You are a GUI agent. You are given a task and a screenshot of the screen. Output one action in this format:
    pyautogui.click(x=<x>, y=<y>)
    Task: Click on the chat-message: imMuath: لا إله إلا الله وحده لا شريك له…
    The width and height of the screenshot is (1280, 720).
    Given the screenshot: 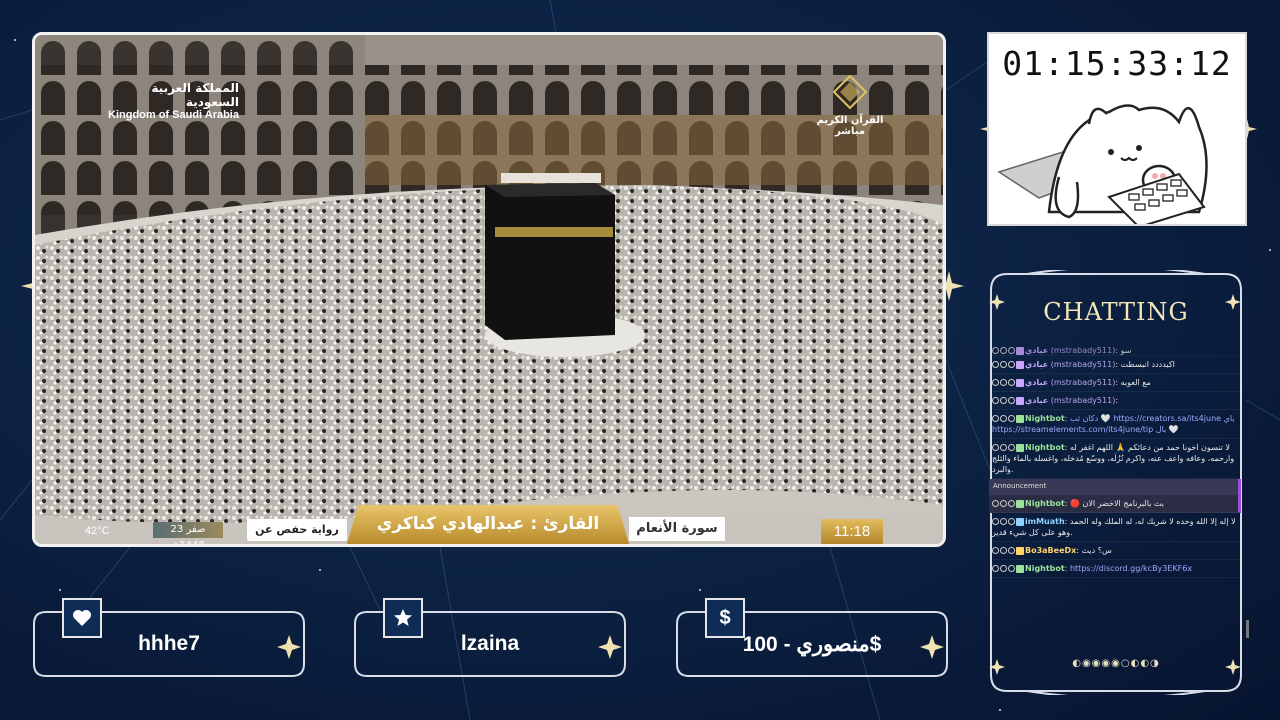 What is the action you would take?
    pyautogui.click(x=1115, y=527)
    